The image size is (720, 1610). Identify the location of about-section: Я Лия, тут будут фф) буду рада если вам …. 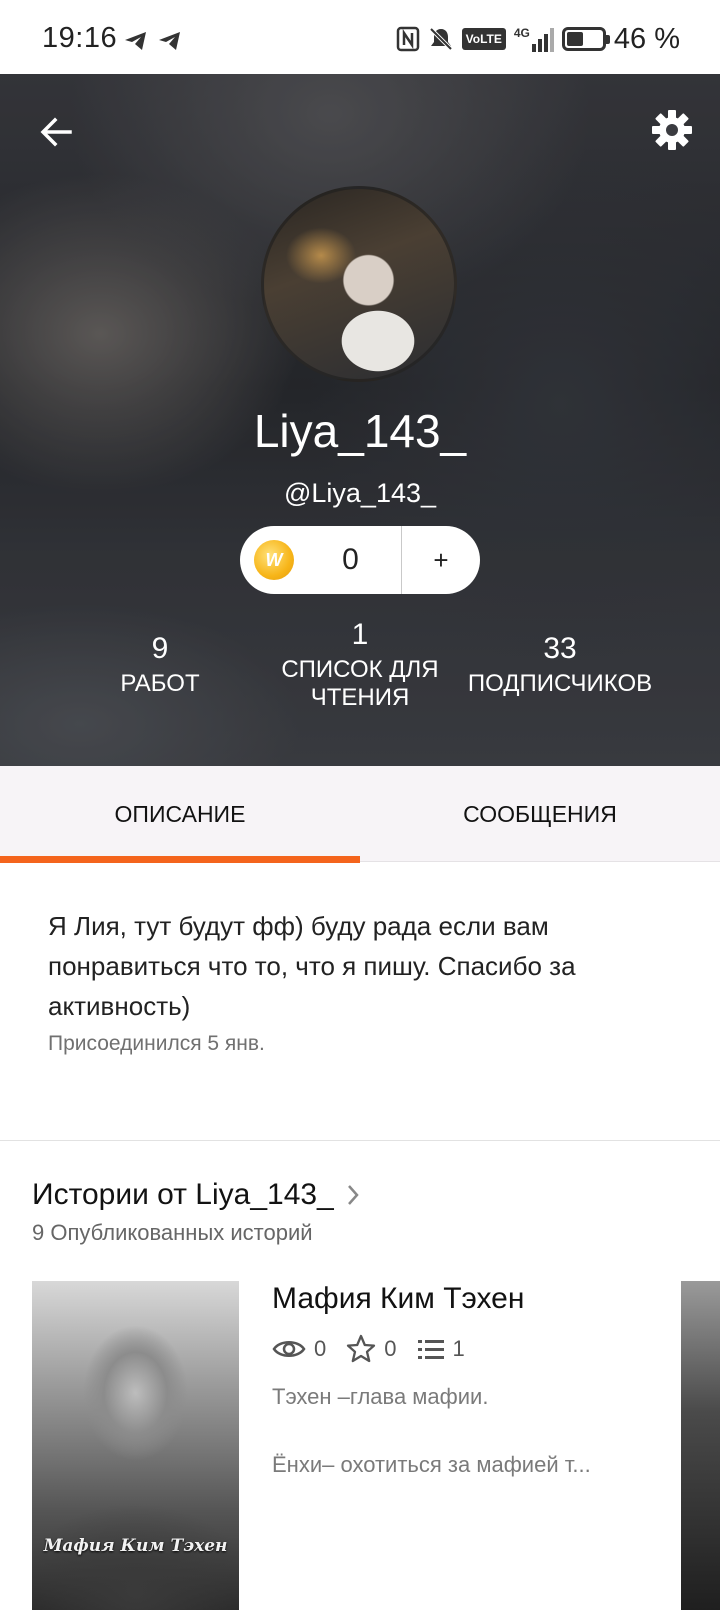
(368, 981).